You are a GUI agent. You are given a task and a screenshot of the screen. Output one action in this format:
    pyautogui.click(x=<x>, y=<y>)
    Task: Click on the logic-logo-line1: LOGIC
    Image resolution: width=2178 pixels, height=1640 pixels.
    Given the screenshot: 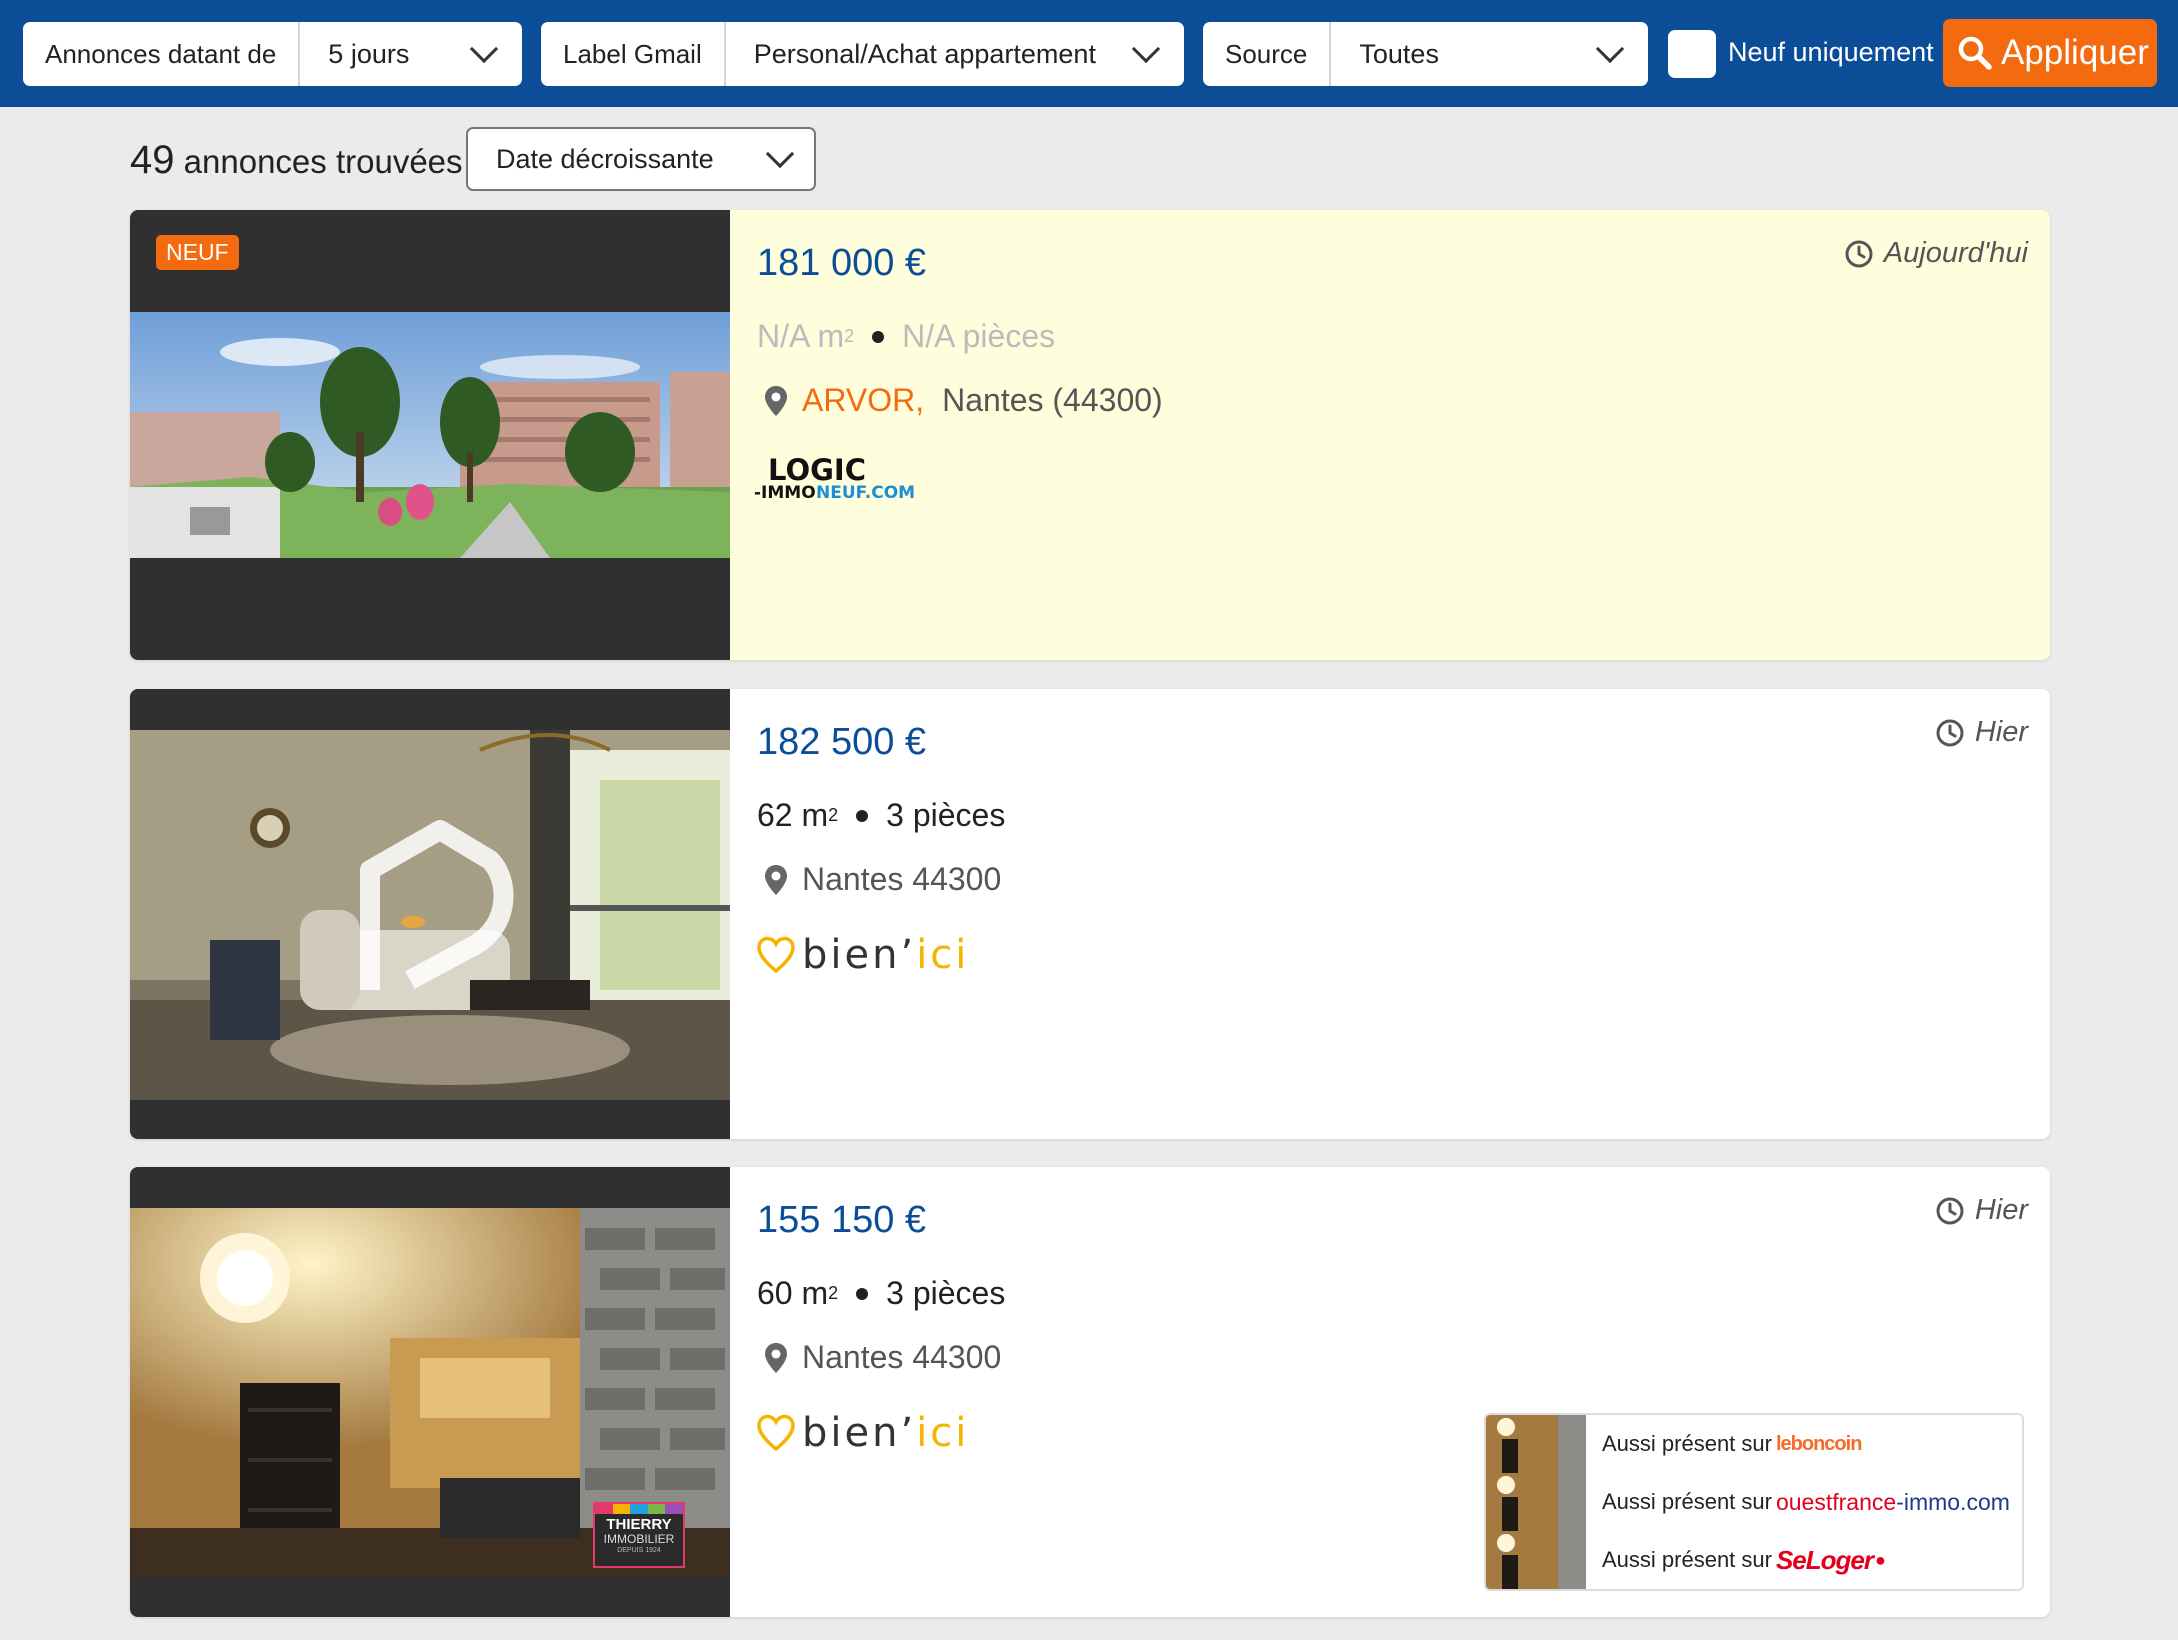 What is the action you would take?
    pyautogui.click(x=817, y=470)
    